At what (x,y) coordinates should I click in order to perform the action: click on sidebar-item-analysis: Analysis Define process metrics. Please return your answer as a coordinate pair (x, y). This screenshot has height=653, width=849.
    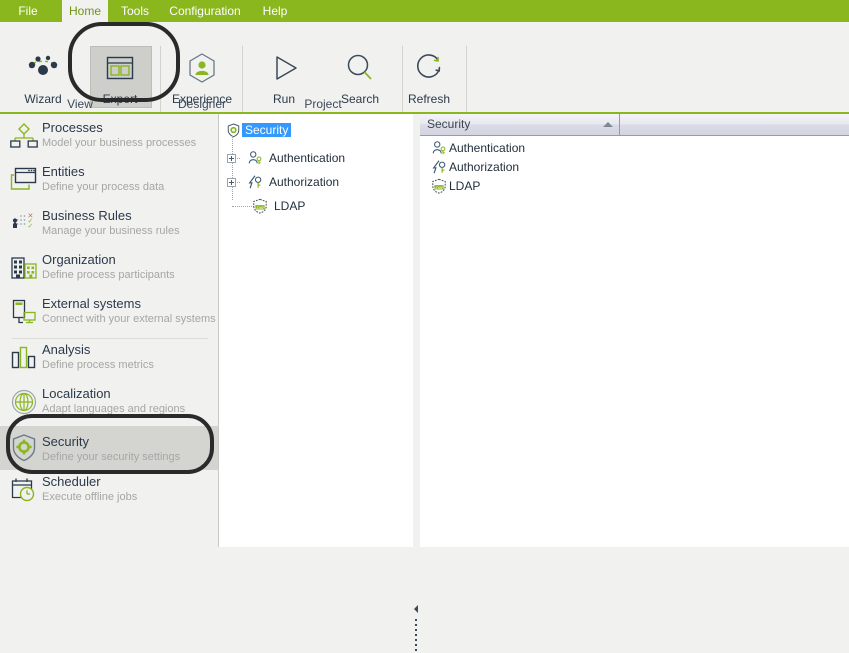
    Looking at the image, I should click on (109, 359).